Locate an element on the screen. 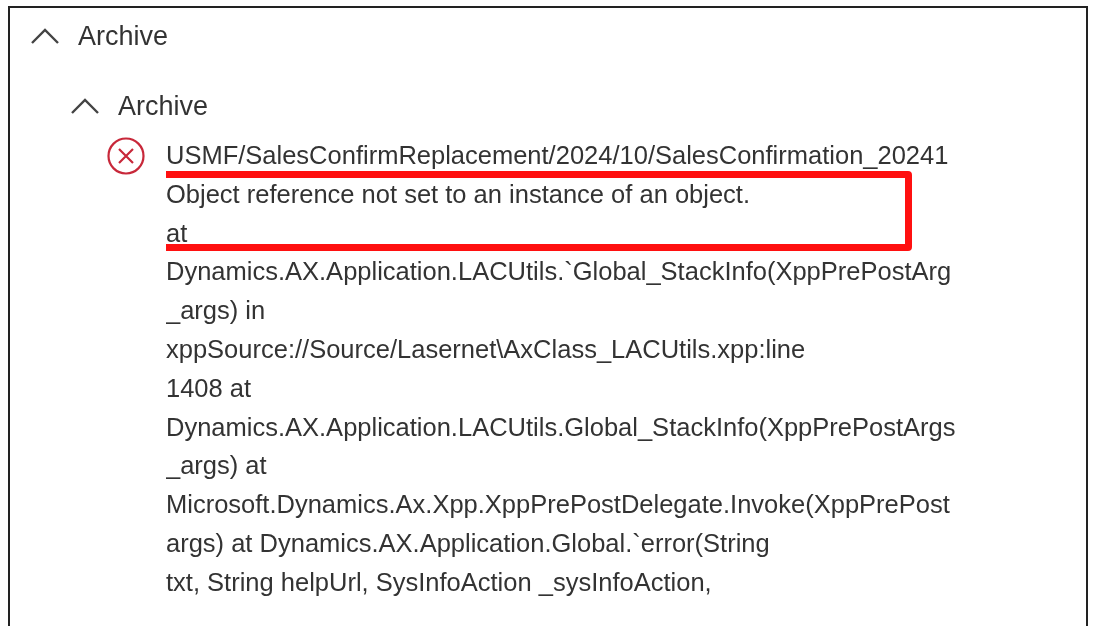 The image size is (1108, 626). message-line: args) at Dynamics.AX.Application.Global.`error(String is located at coordinates (468, 543).